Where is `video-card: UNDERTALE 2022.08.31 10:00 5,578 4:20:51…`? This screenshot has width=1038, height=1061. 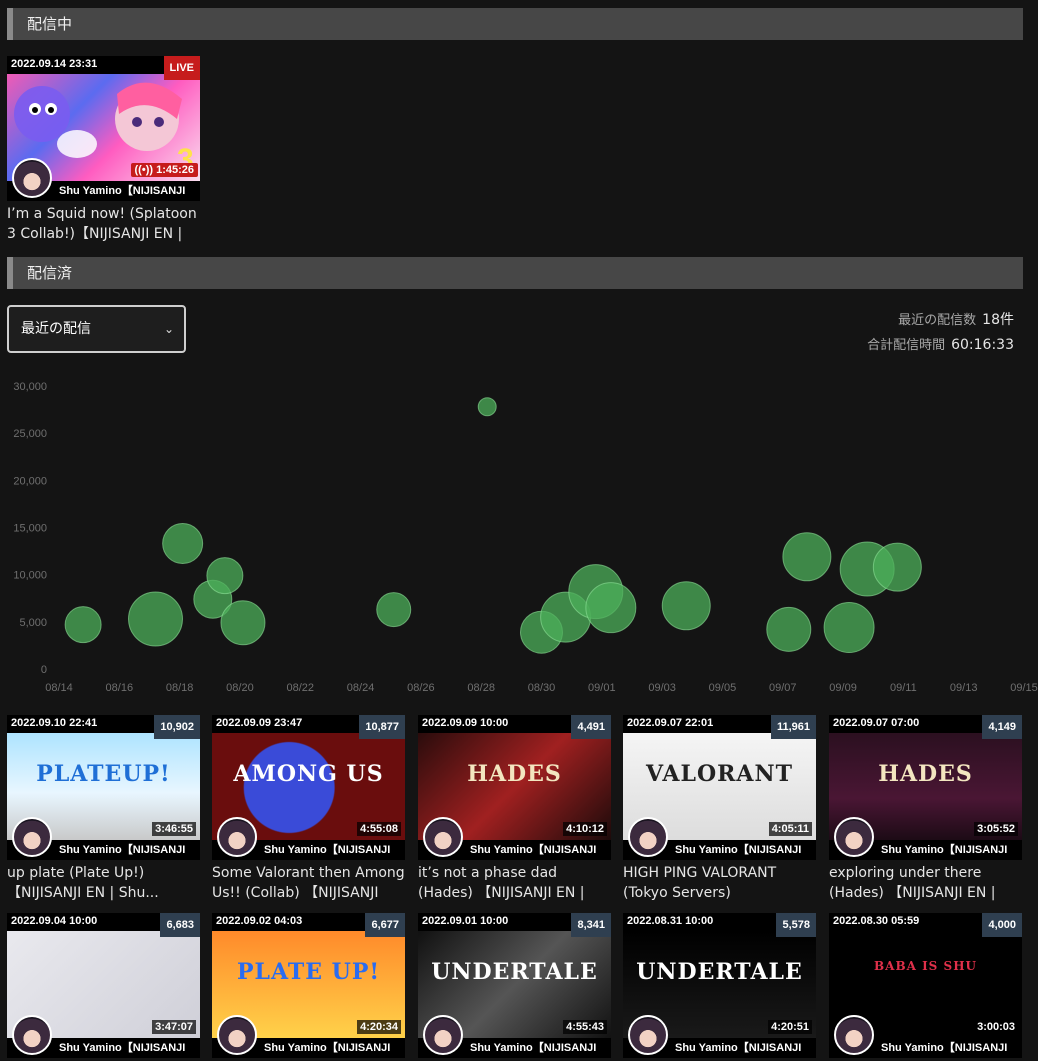
video-card: UNDERTALE 2022.08.31 10:00 5,578 4:20:51… is located at coordinates (719, 985).